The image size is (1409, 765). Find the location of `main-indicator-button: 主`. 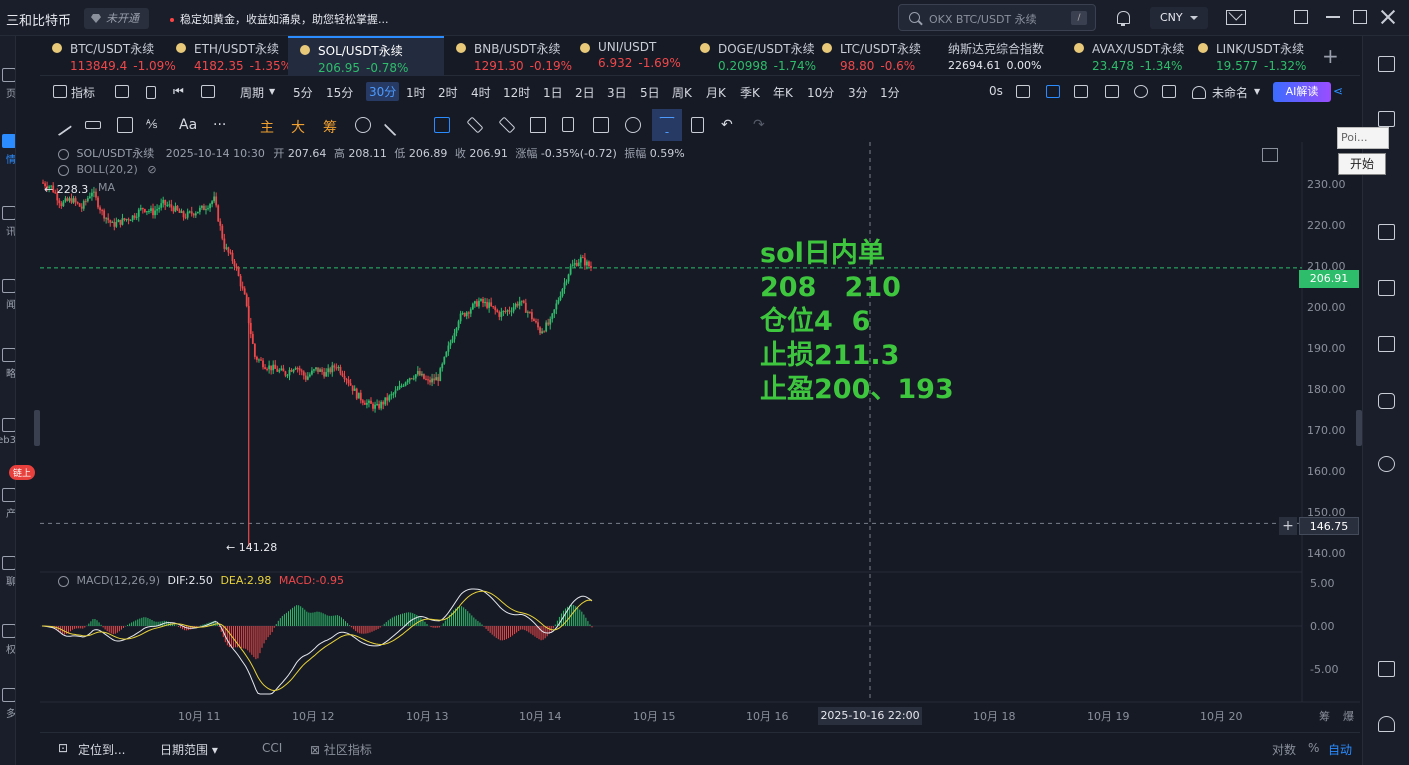

main-indicator-button: 主 is located at coordinates (267, 127).